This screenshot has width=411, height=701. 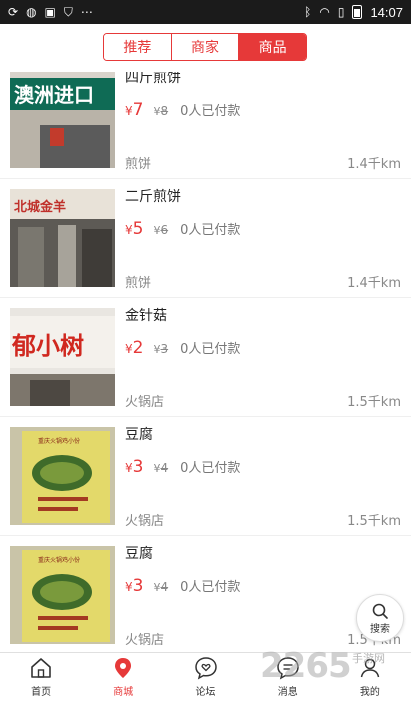 What do you see at coordinates (47, 346) in the screenshot?
I see `sign-text: 郁小树` at bounding box center [47, 346].